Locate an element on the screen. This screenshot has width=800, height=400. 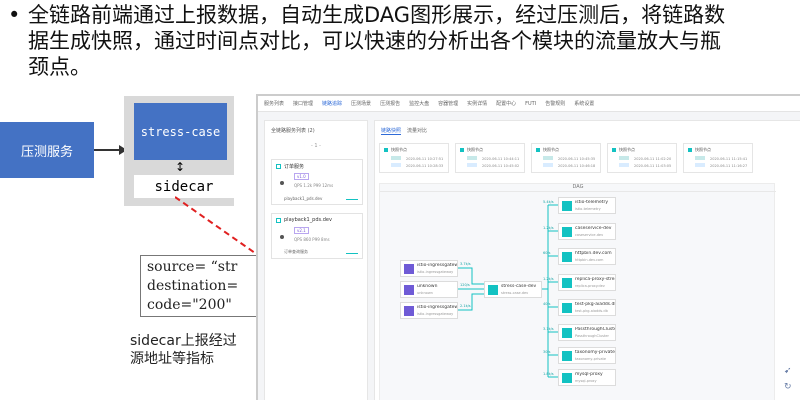
edge-label: 60/s is located at coordinates (547, 253).